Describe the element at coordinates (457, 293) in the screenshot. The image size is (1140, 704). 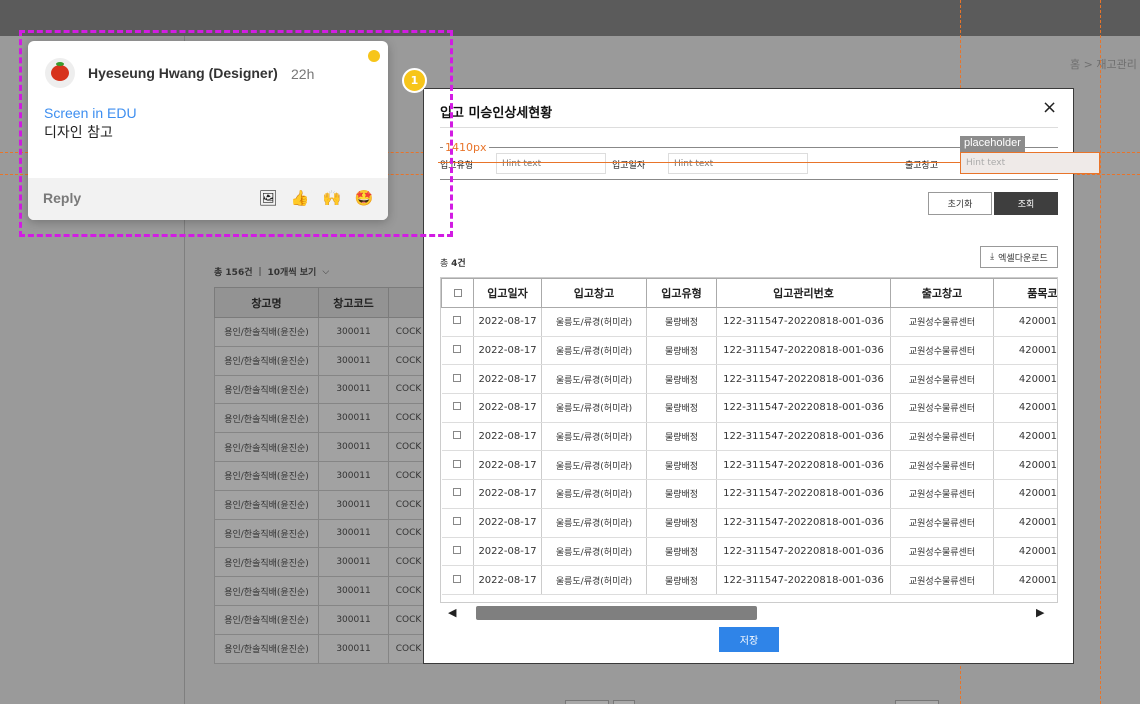
I see `select-all-checkbox` at that location.